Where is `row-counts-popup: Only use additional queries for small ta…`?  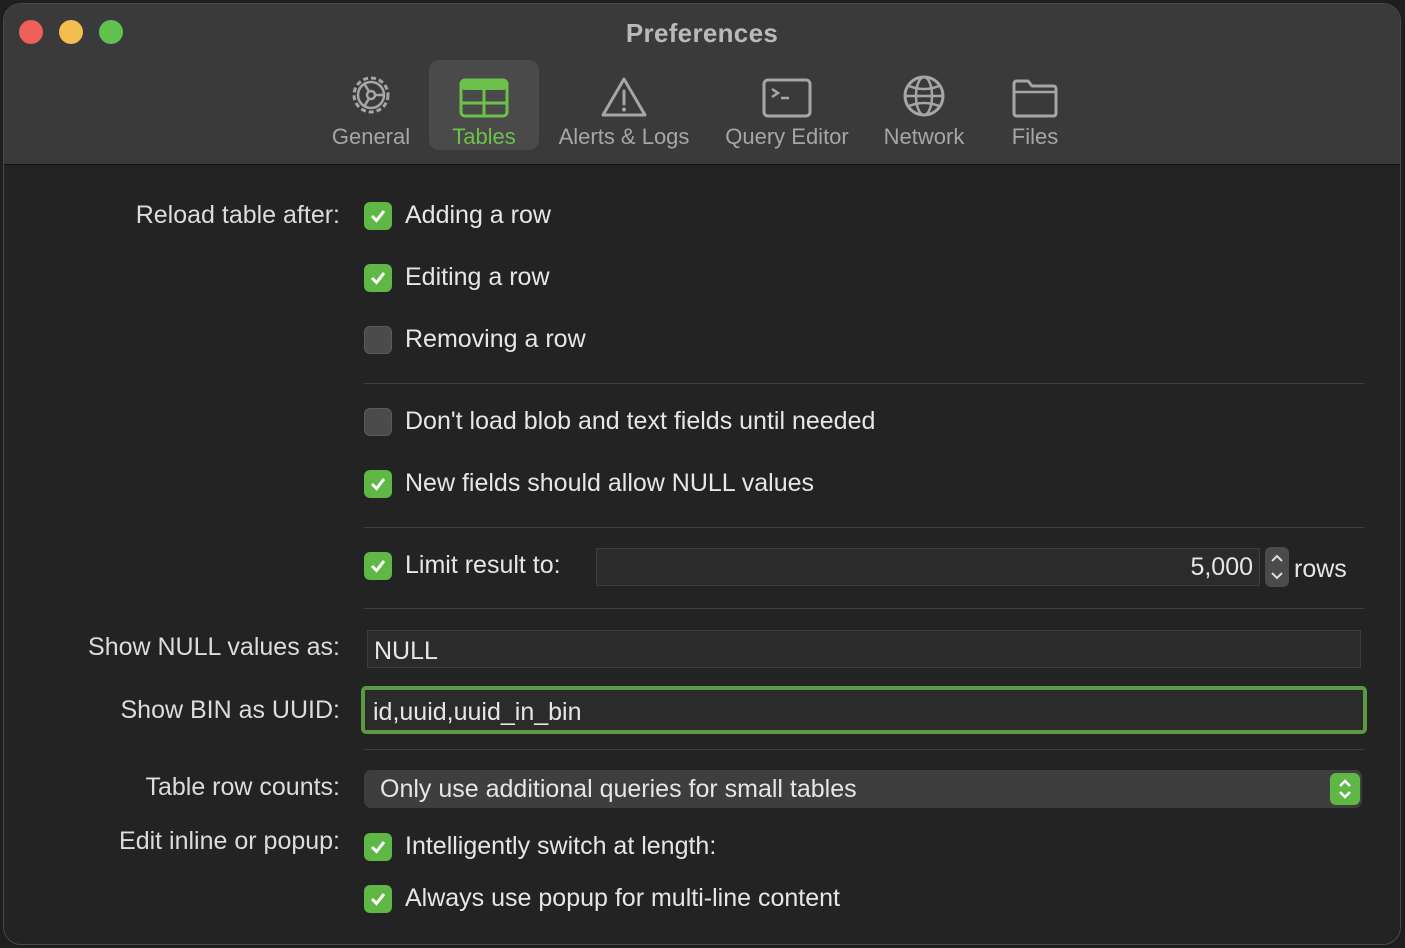
row-counts-popup: Only use additional queries for small ta… is located at coordinates (863, 789).